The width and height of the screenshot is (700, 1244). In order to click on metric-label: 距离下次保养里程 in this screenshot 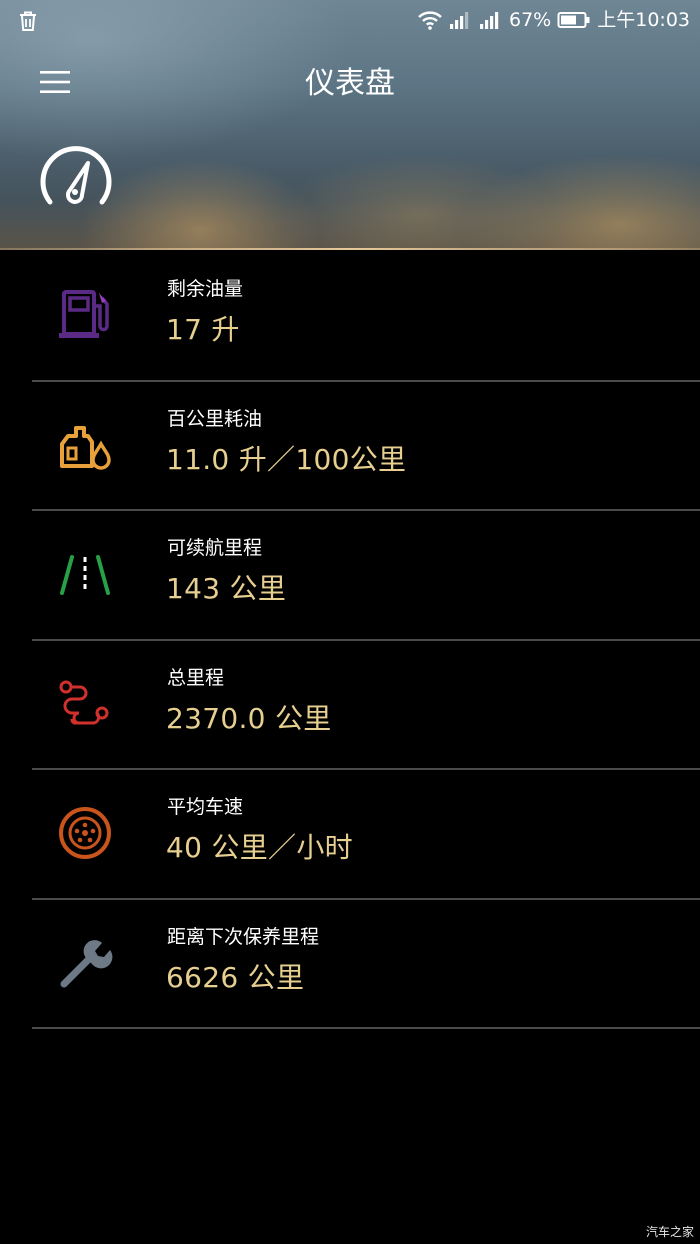, I will do `click(243, 936)`.